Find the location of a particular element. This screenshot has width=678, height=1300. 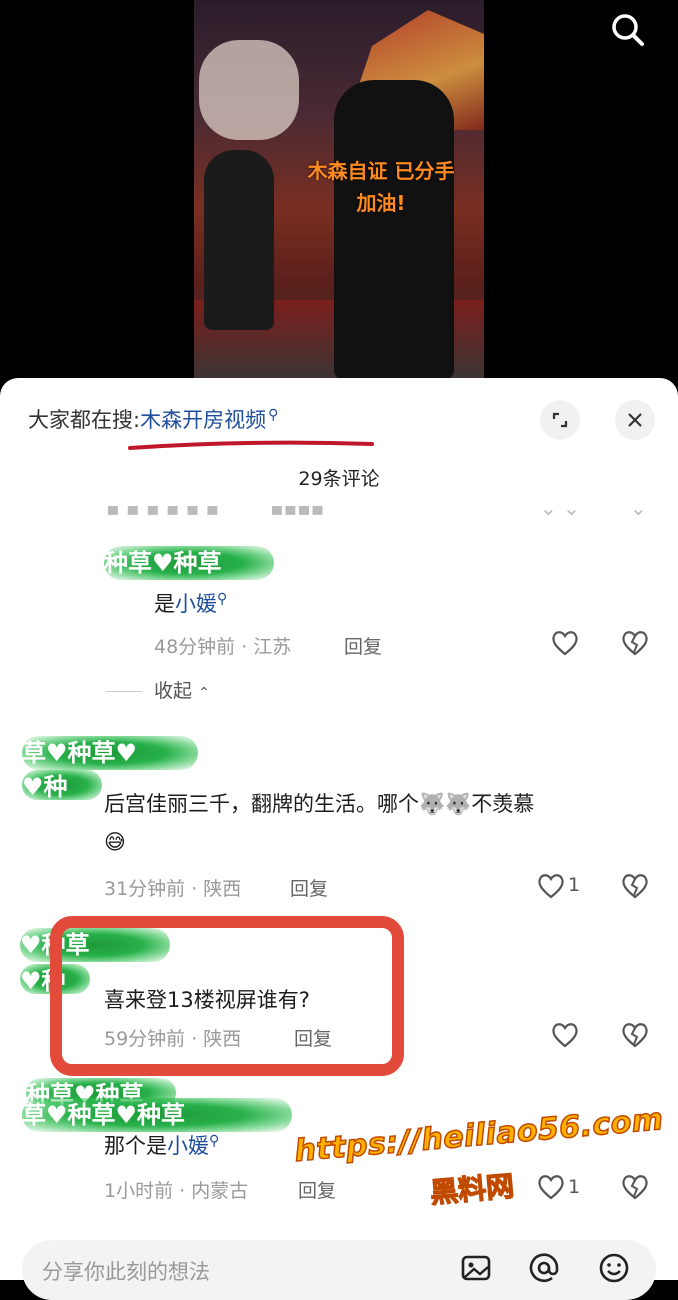

comment-text-prefix: 是 is located at coordinates (164, 604).